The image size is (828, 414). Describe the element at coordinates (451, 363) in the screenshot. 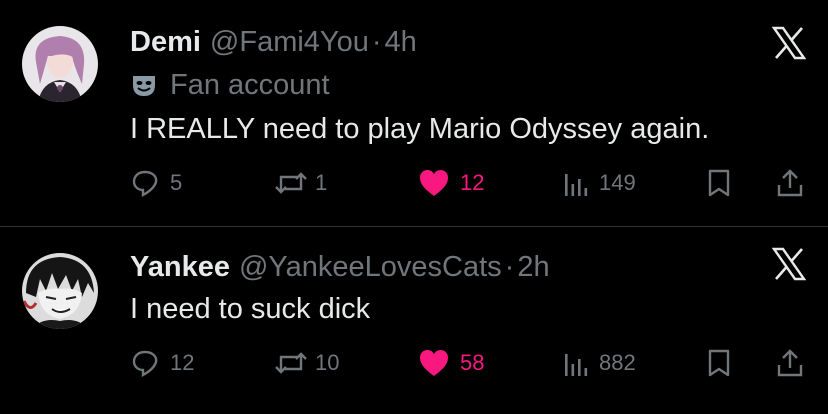

I see `like-button: 58` at that location.